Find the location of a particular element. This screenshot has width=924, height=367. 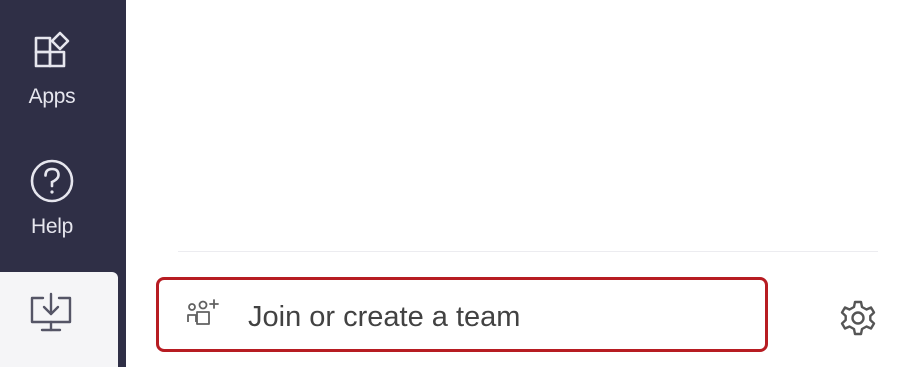

rail-item-apps: Apps is located at coordinates (52, 69).